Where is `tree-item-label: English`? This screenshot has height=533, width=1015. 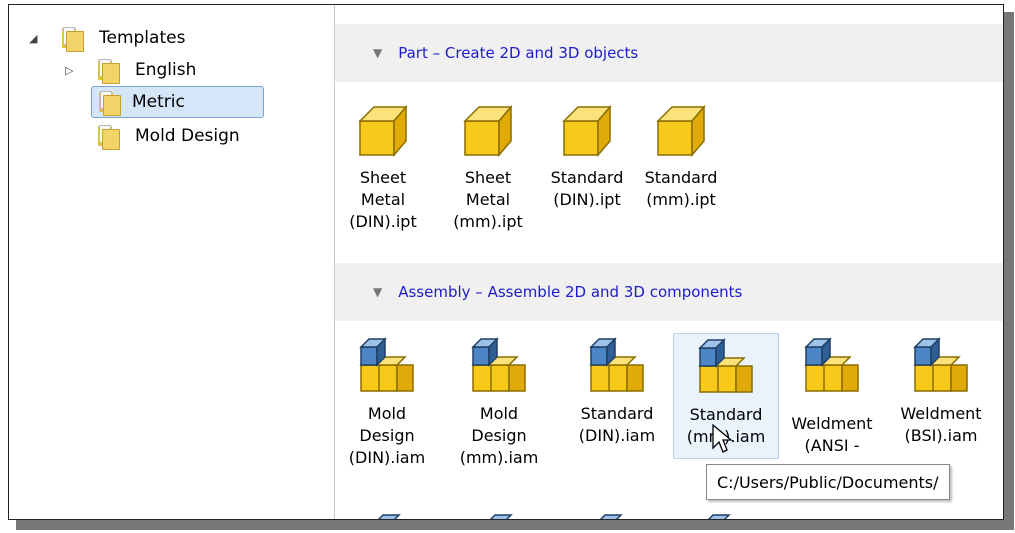
tree-item-label: English is located at coordinates (166, 70).